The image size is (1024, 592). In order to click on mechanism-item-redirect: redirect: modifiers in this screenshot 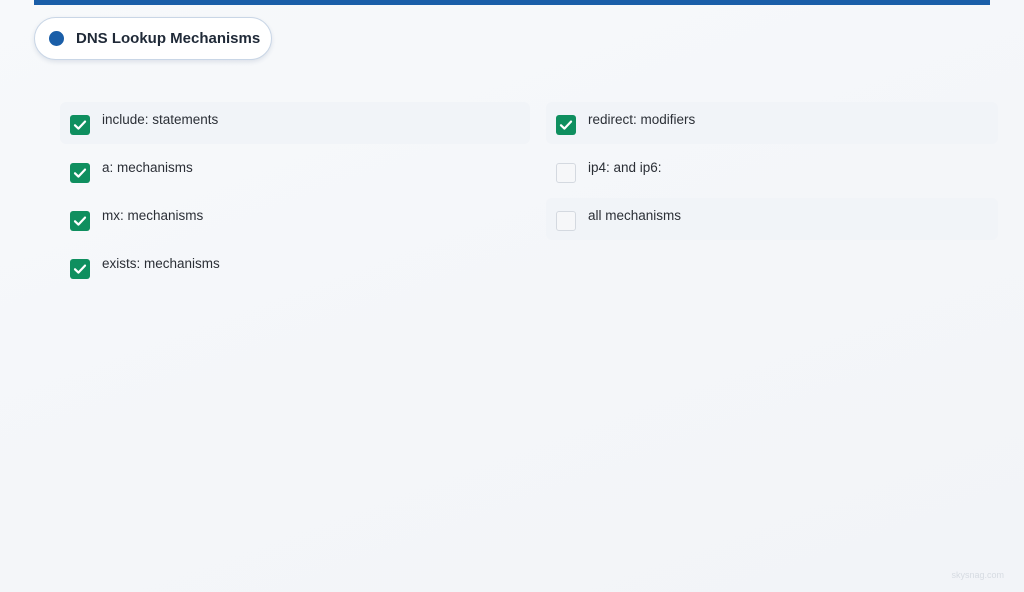, I will do `click(772, 123)`.